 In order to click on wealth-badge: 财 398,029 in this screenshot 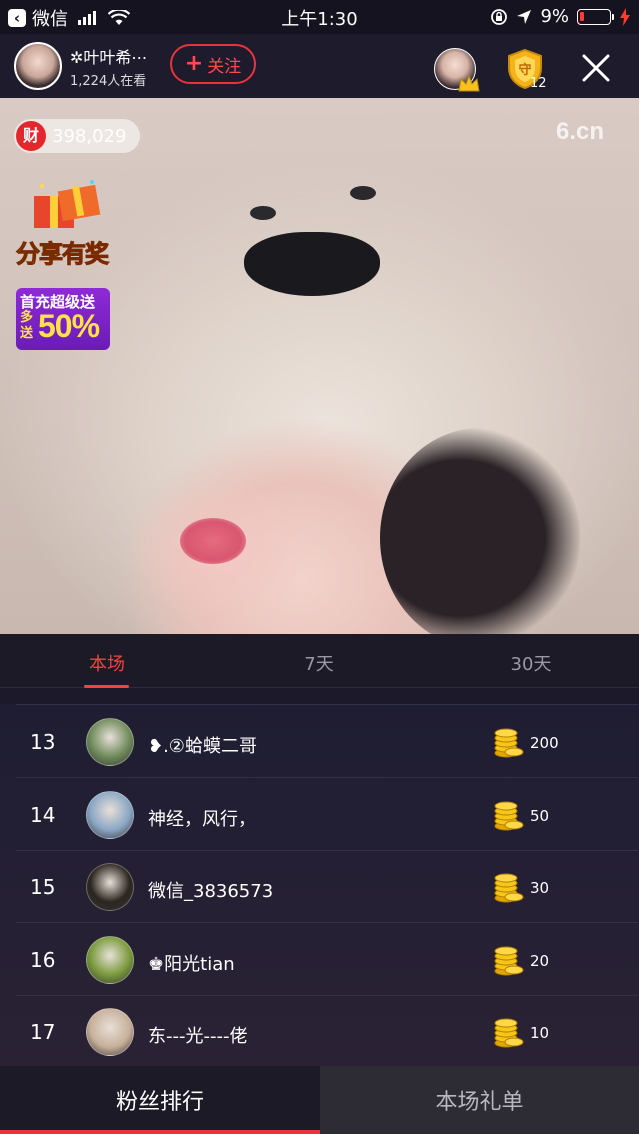, I will do `click(77, 136)`.